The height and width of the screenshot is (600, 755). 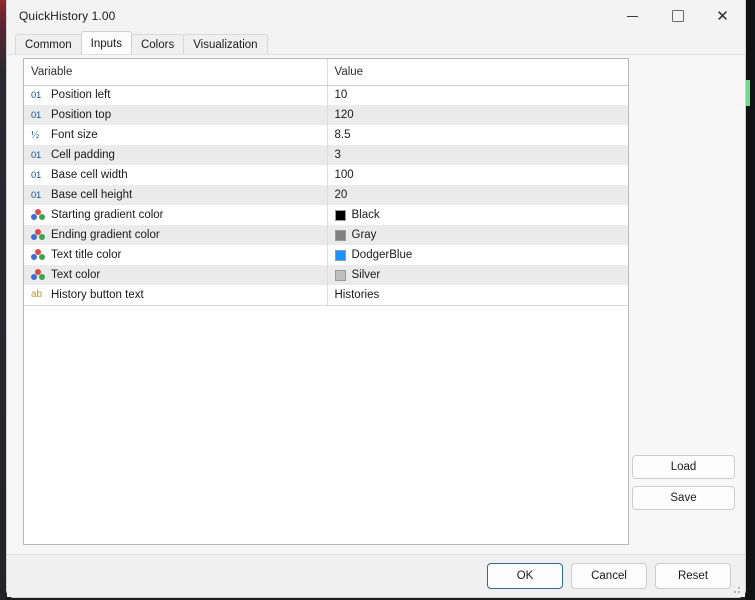 I want to click on table-row: ab History button text Histories, so click(x=326, y=295).